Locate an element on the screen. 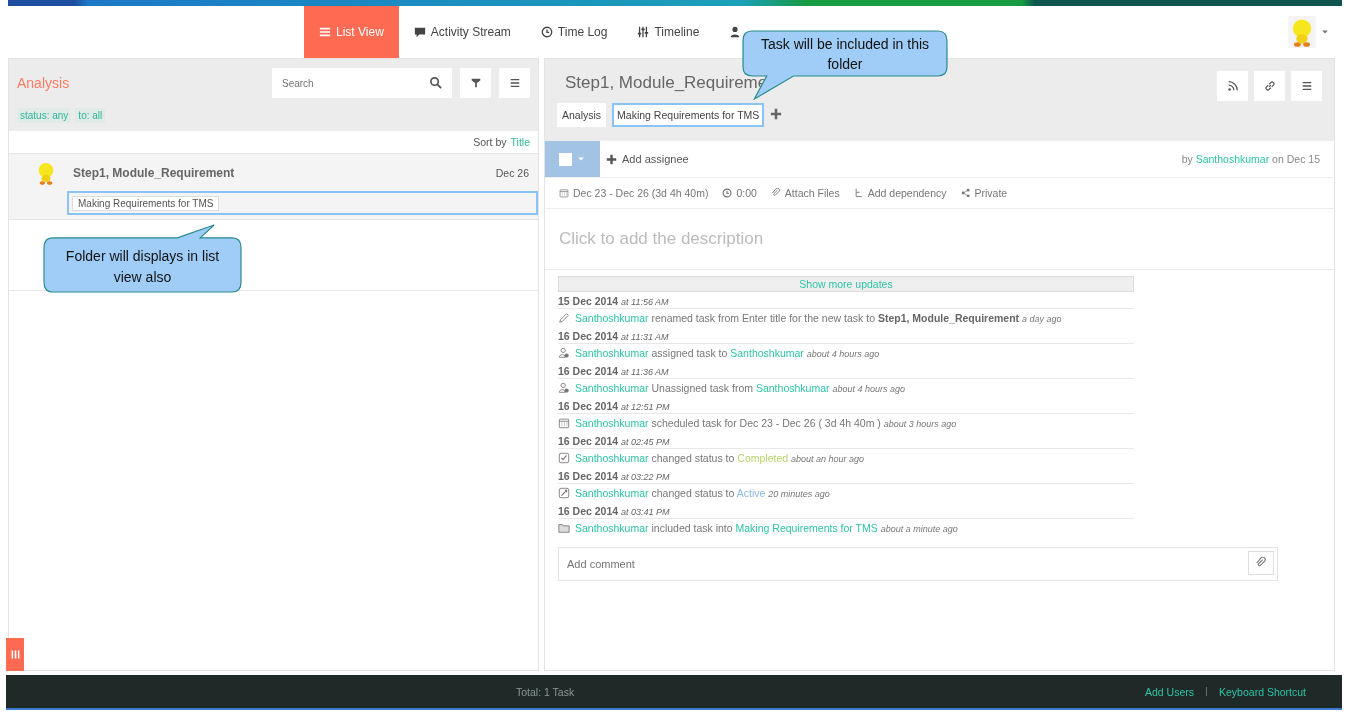 The height and width of the screenshot is (717, 1350). link-button is located at coordinates (1269, 86).